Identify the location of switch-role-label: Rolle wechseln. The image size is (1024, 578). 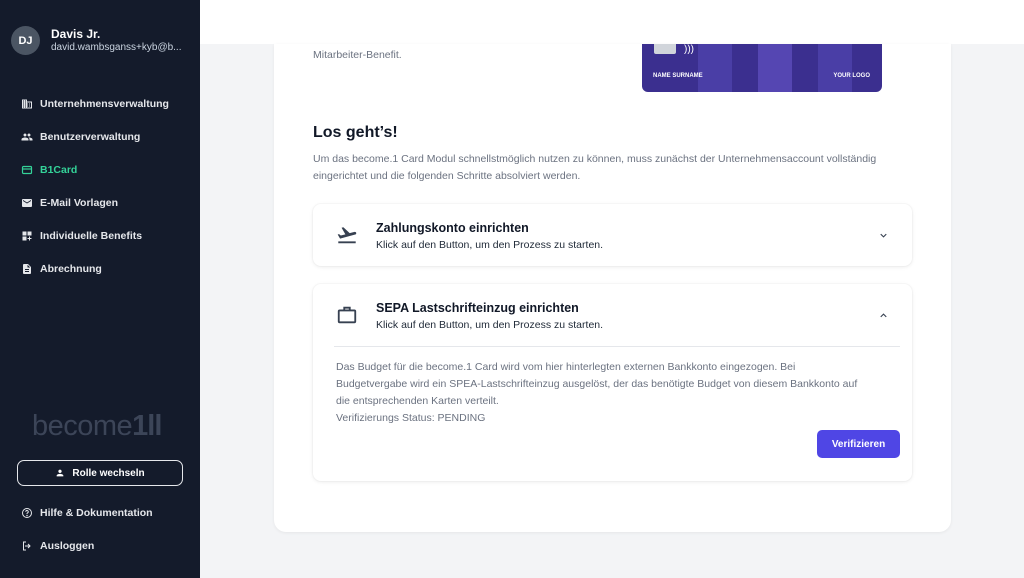
(108, 473).